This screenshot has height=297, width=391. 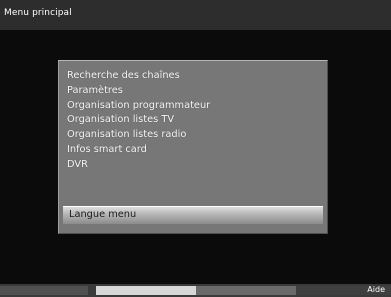 What do you see at coordinates (146, 290) in the screenshot?
I see `green-key-segment` at bounding box center [146, 290].